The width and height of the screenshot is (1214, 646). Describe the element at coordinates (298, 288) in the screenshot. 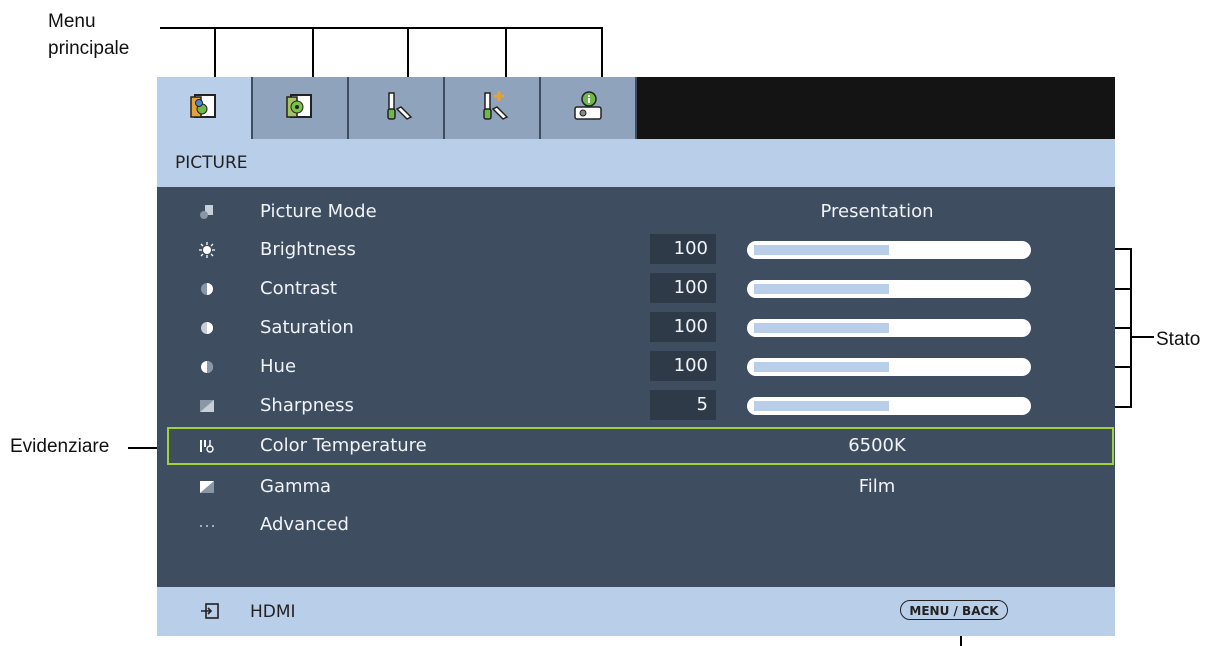

I see `contrast-label: Contrast` at that location.